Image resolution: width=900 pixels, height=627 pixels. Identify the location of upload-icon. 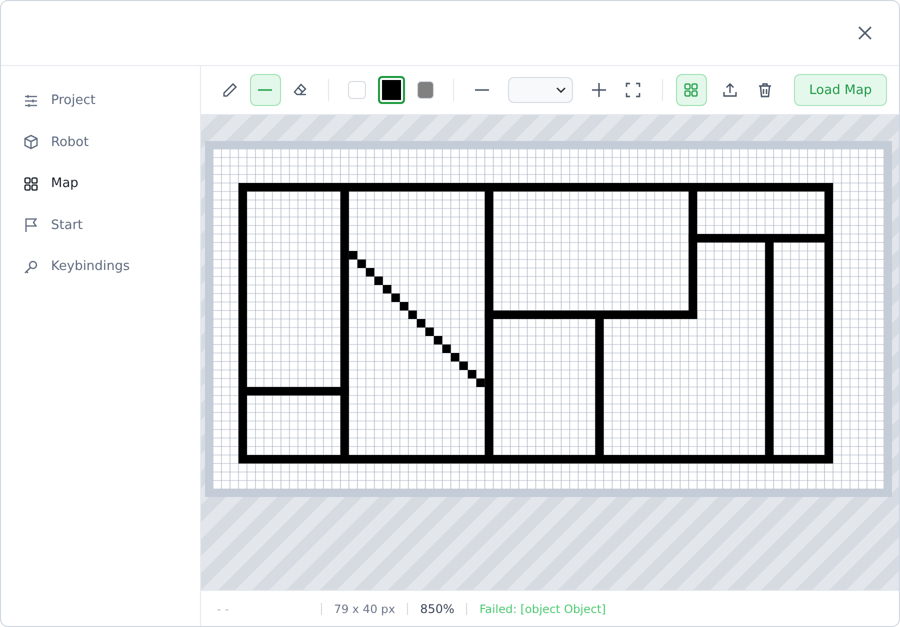
(730, 90).